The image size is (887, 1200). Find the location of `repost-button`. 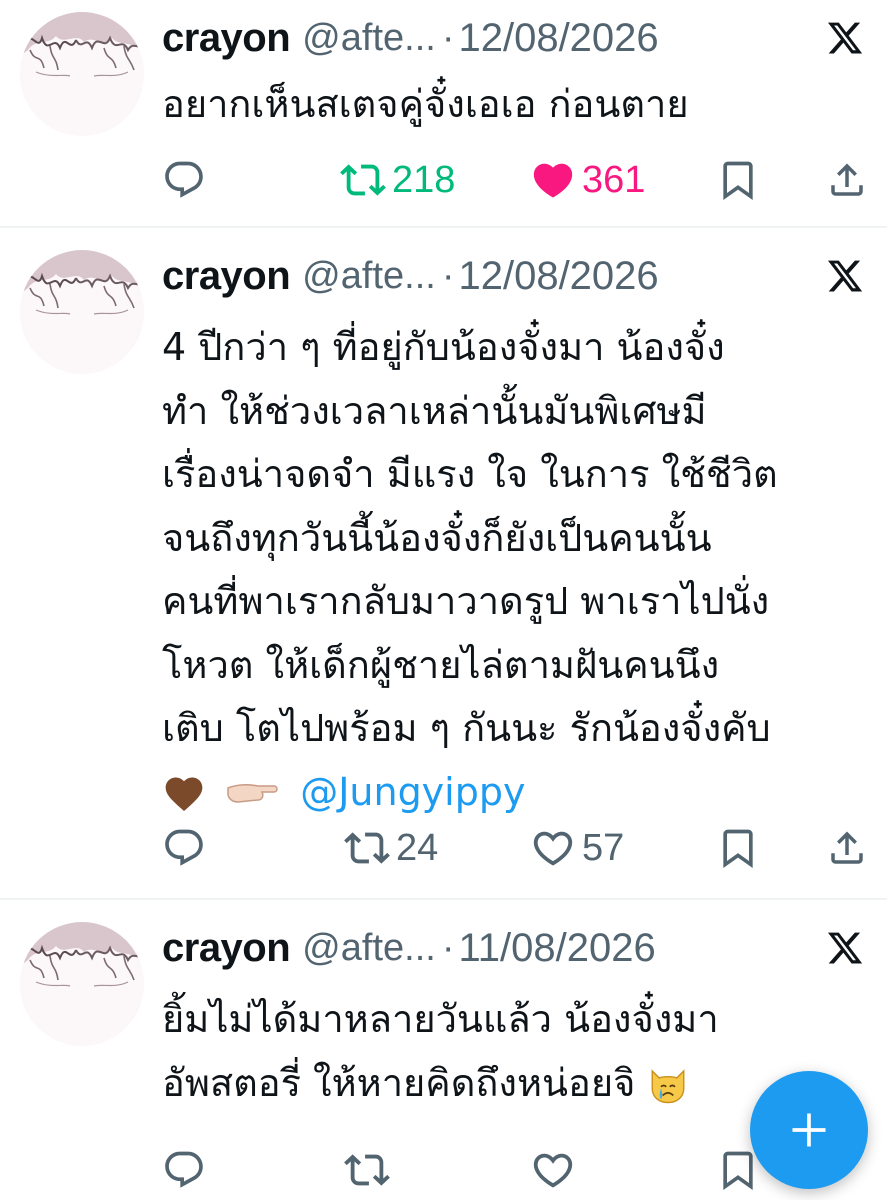

repost-button is located at coordinates (367, 1170).